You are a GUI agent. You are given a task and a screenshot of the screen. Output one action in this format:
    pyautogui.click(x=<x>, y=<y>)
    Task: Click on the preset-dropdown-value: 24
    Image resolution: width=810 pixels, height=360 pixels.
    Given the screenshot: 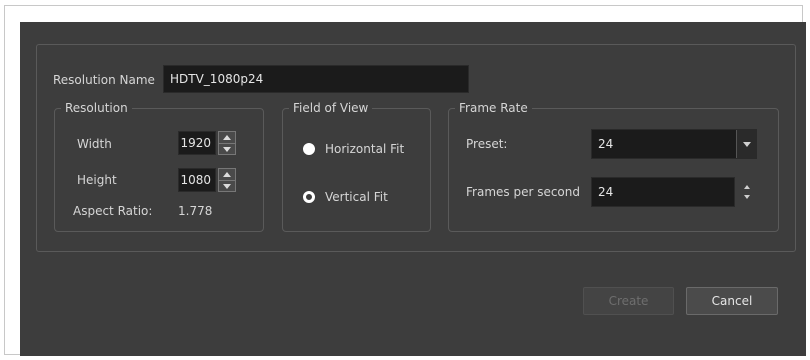 What is the action you would take?
    pyautogui.click(x=606, y=144)
    